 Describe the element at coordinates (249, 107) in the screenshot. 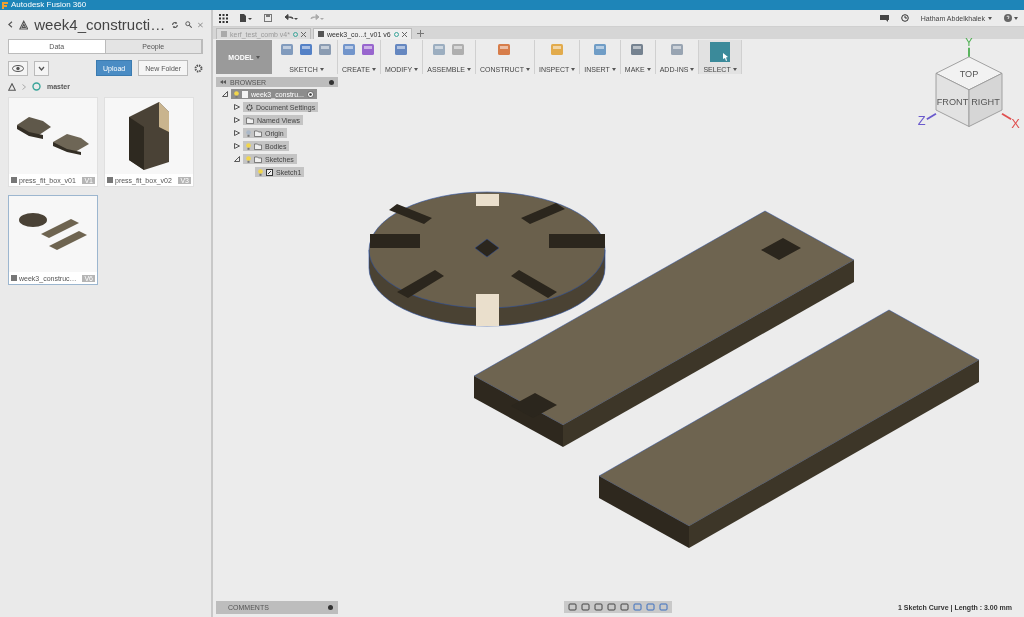

I see `gear-icon` at that location.